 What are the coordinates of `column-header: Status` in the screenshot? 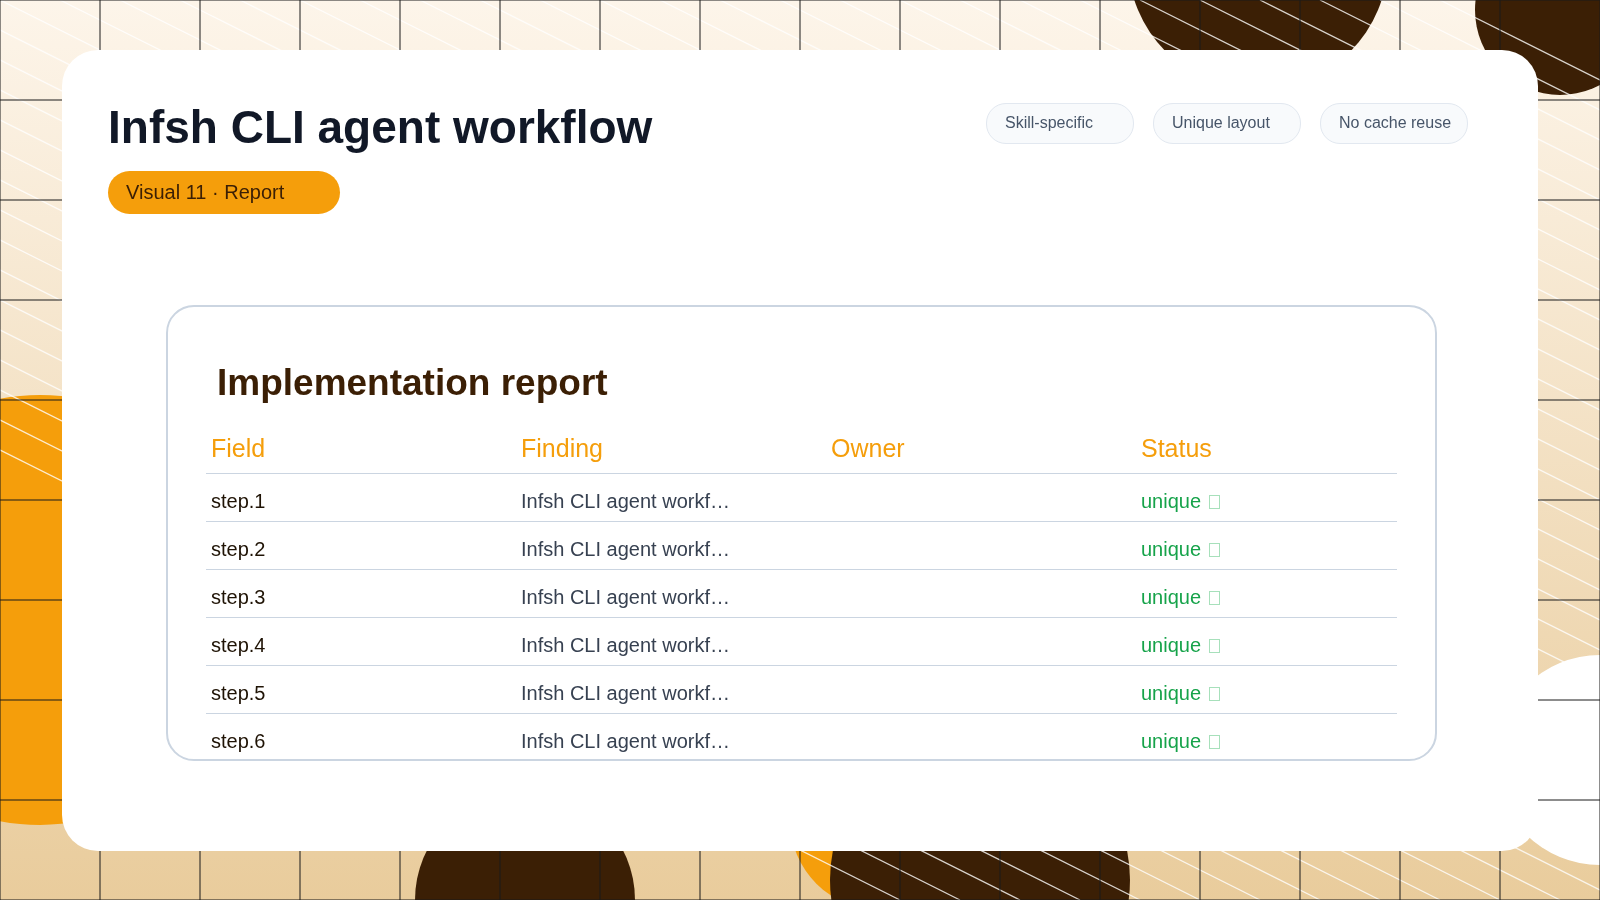 It's located at (1176, 448).